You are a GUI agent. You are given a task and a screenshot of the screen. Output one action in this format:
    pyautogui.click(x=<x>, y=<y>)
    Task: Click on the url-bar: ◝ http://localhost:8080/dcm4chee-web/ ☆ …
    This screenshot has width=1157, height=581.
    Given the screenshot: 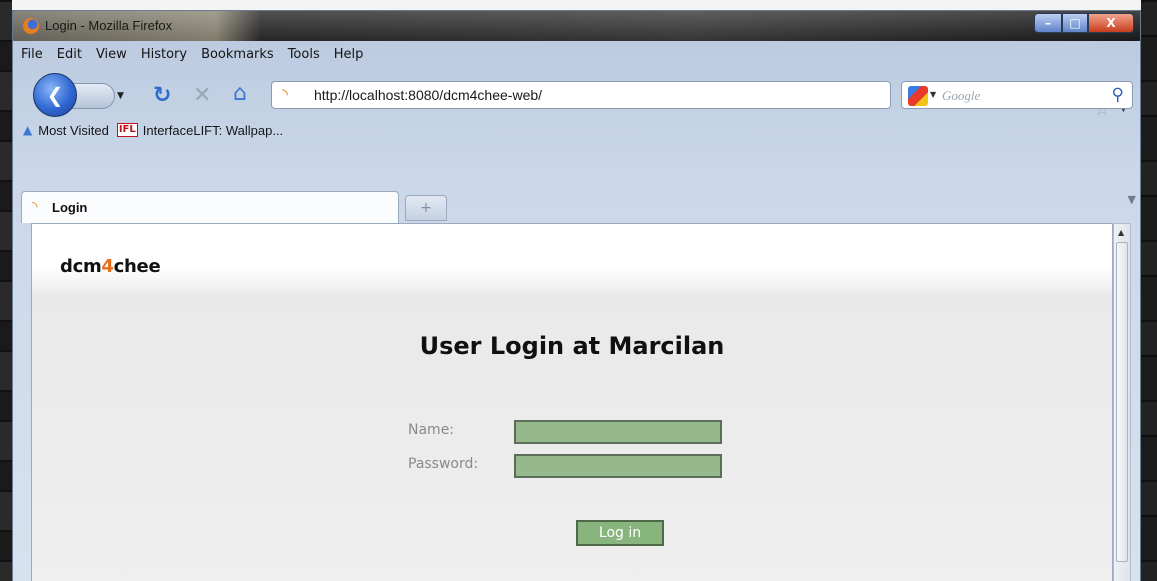 What is the action you would take?
    pyautogui.click(x=699, y=100)
    